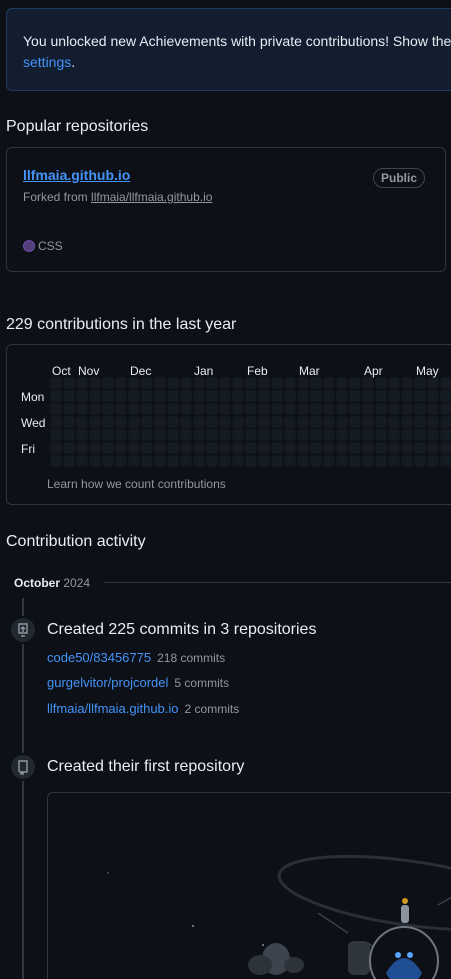 Image resolution: width=451 pixels, height=979 pixels. Describe the element at coordinates (113, 708) in the screenshot. I see `commit-repo-link: llfmaia/llfmaia.github.io` at that location.